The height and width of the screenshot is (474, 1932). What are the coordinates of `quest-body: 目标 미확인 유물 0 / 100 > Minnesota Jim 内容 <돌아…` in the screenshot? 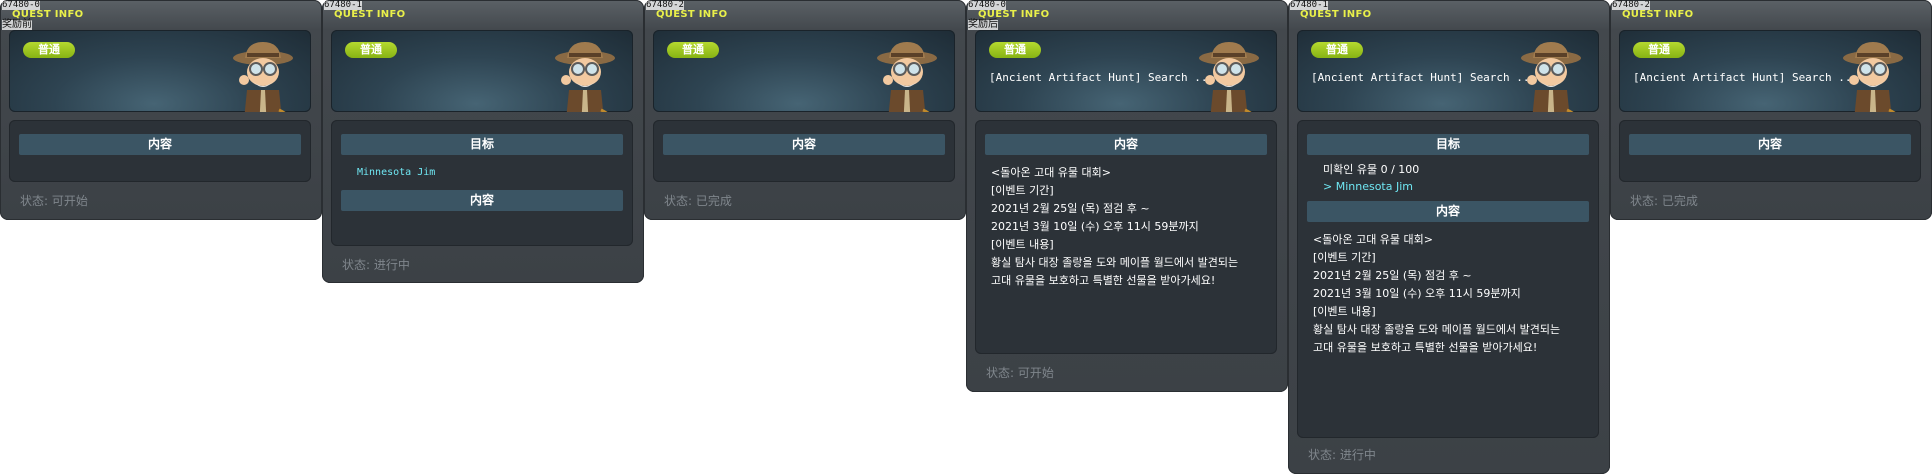 It's located at (1448, 279).